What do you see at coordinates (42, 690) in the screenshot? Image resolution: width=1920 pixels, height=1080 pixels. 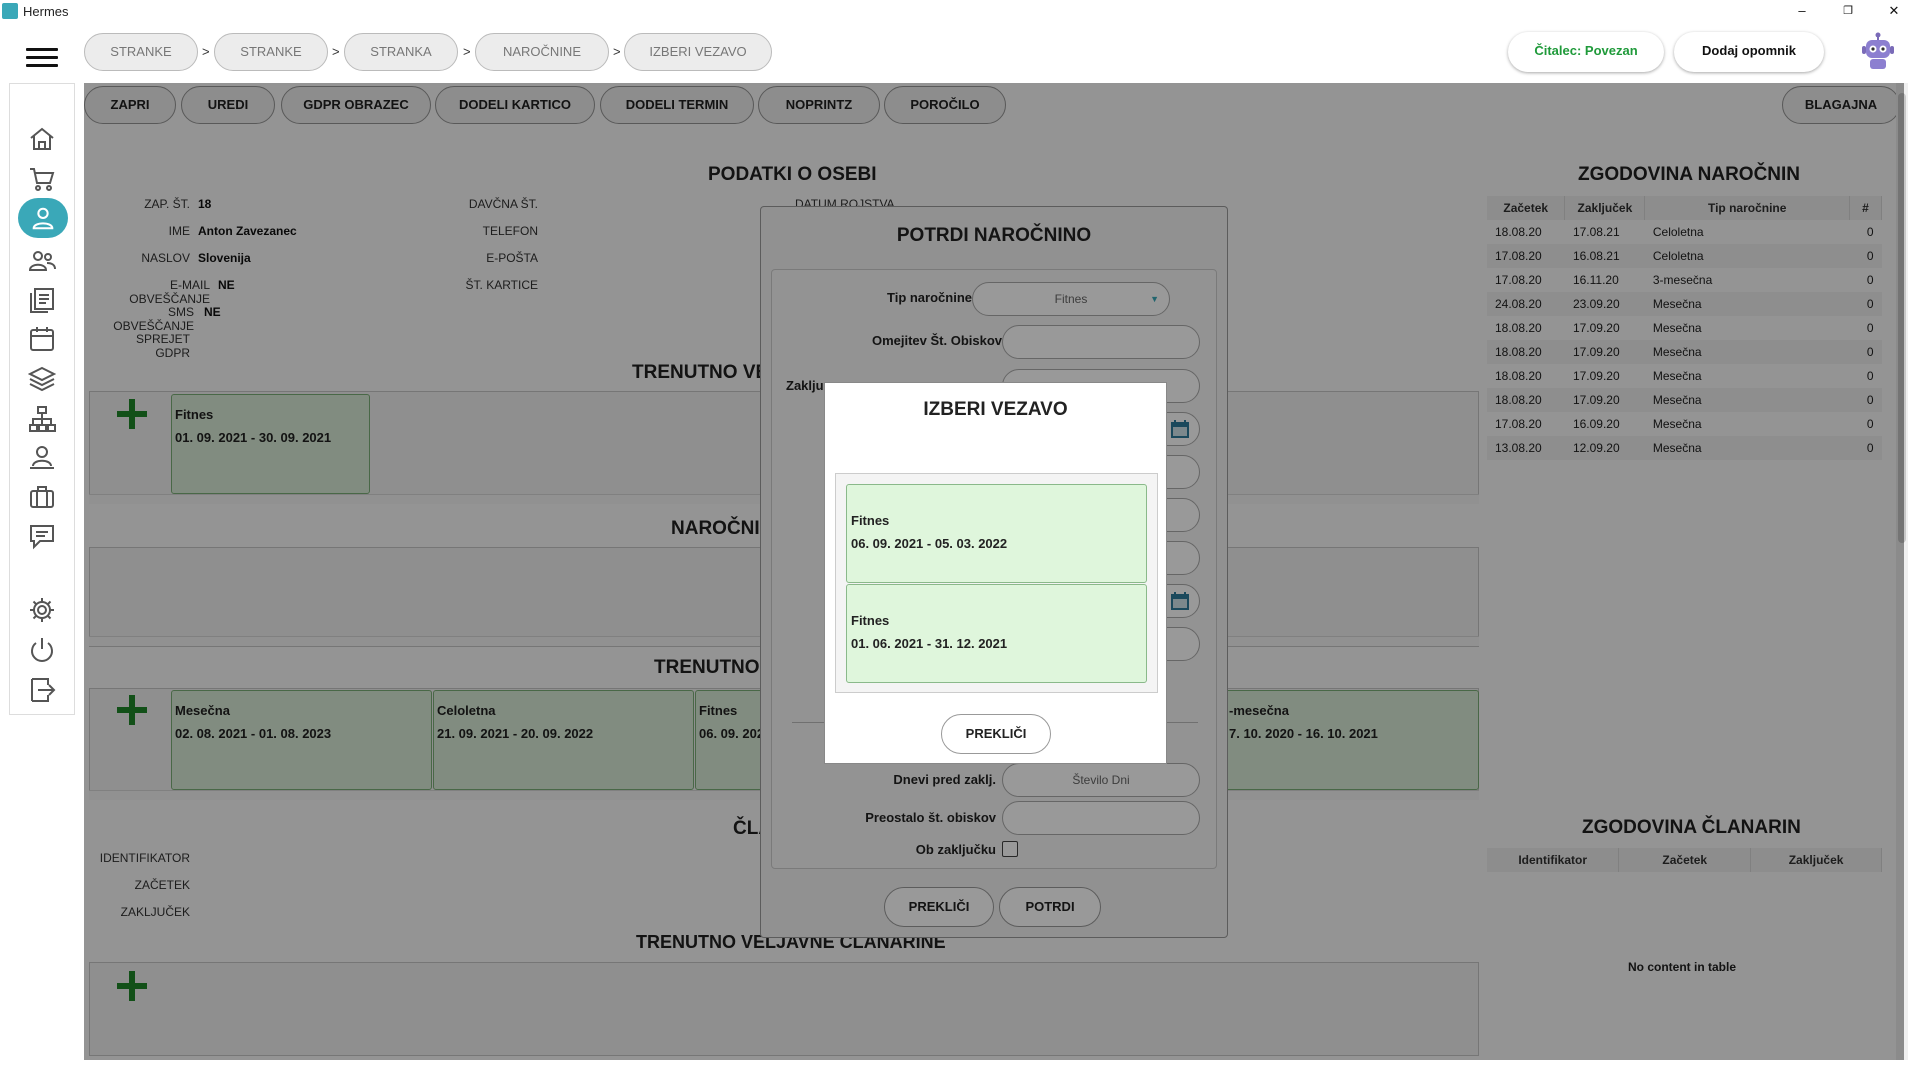 I see `logout-icon` at bounding box center [42, 690].